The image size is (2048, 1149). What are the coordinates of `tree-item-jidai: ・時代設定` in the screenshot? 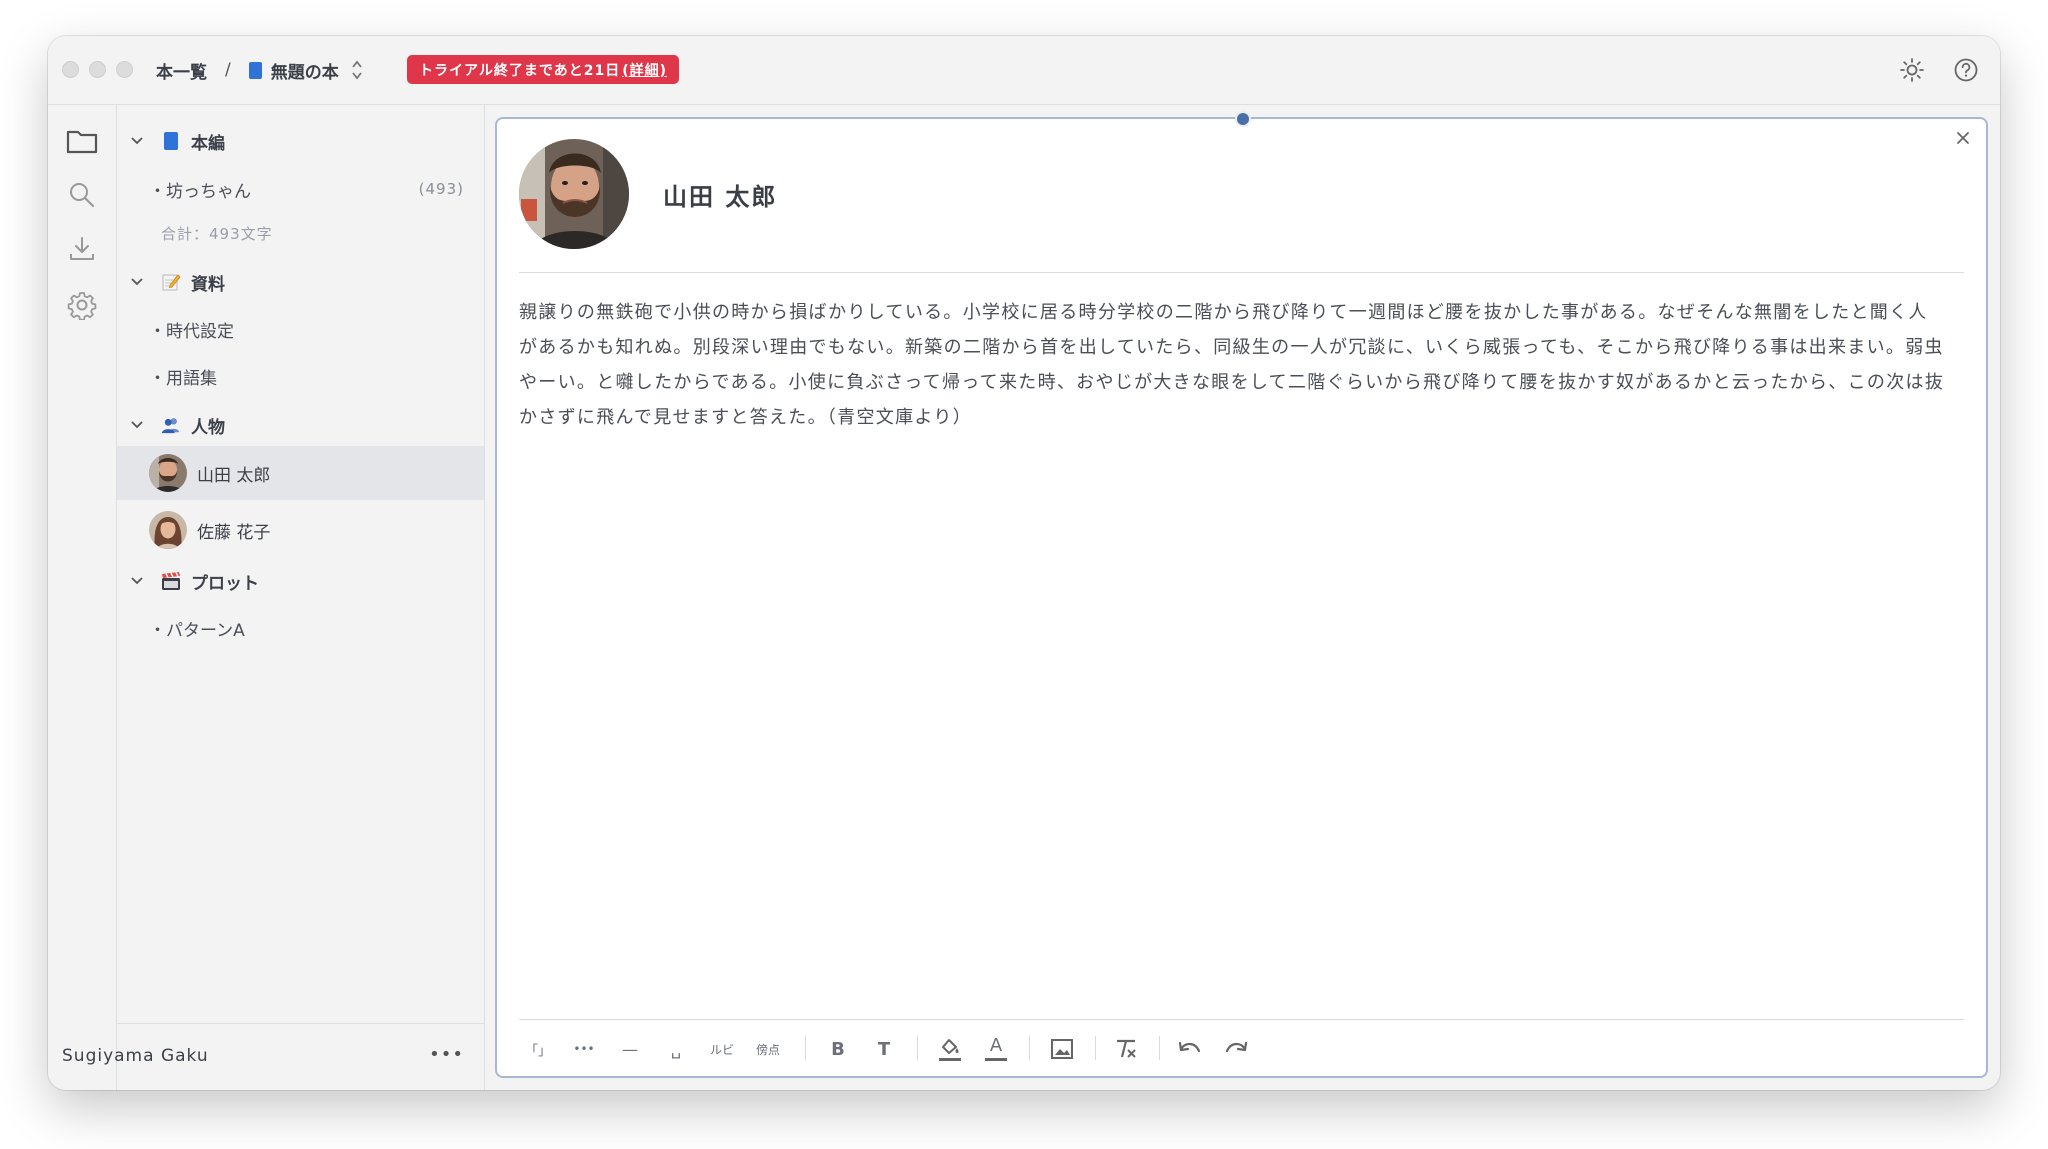 It's located at (300, 329).